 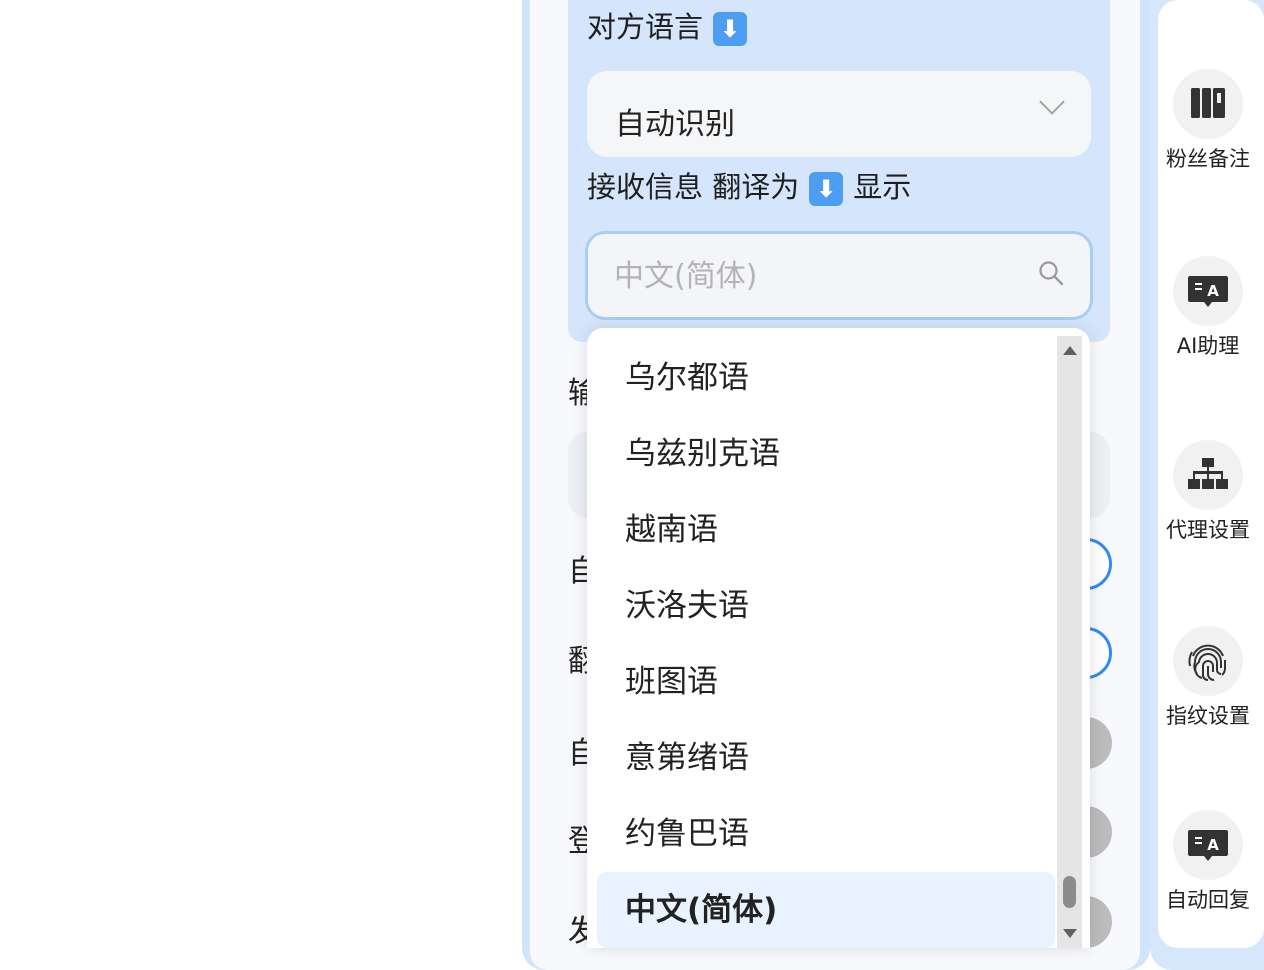 I want to click on receive-suffix: 显示, so click(x=882, y=187).